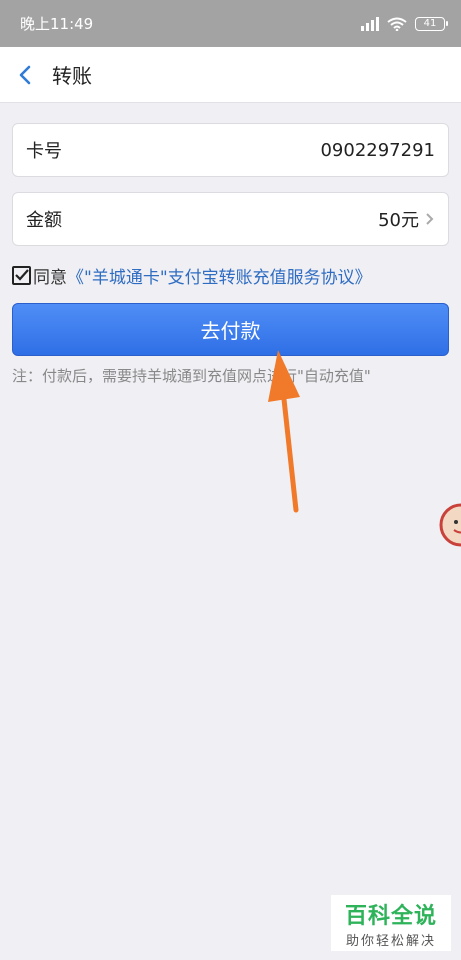 This screenshot has height=960, width=461. What do you see at coordinates (230, 329) in the screenshot?
I see `pay-button: 去付款` at bounding box center [230, 329].